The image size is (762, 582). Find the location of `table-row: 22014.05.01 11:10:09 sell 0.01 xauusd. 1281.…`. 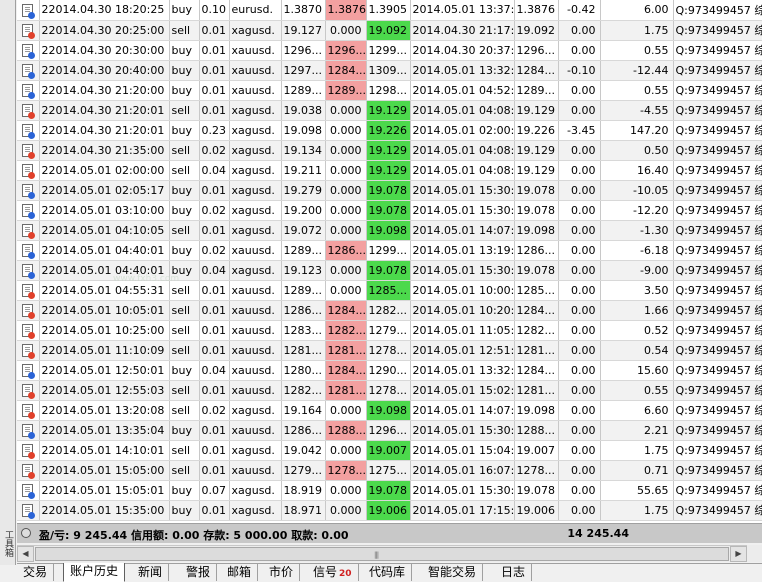

table-row: 22014.05.01 11:10:09 sell 0.01 xauusd. 1281.… is located at coordinates (389, 350).